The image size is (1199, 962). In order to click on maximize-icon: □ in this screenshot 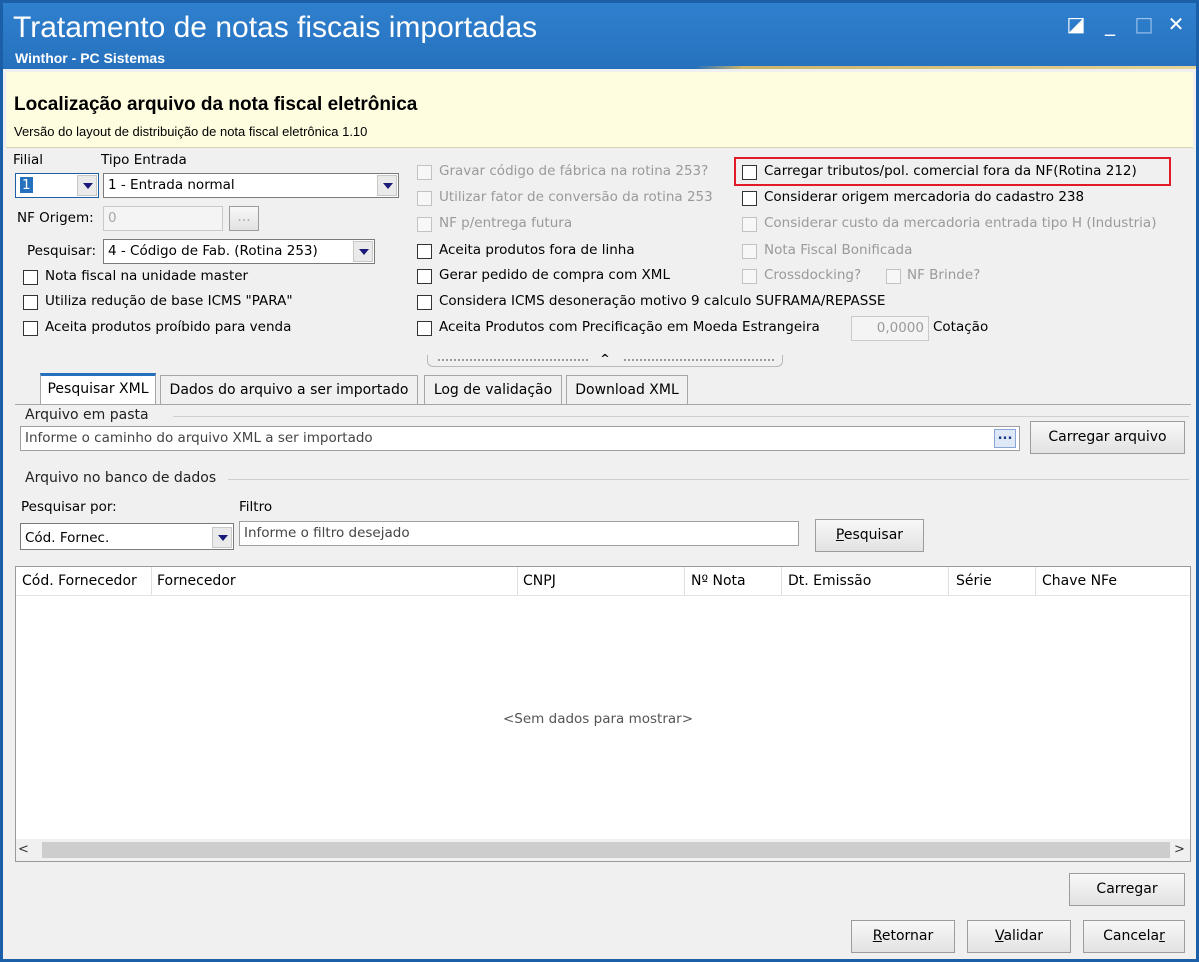, I will do `click(1144, 24)`.